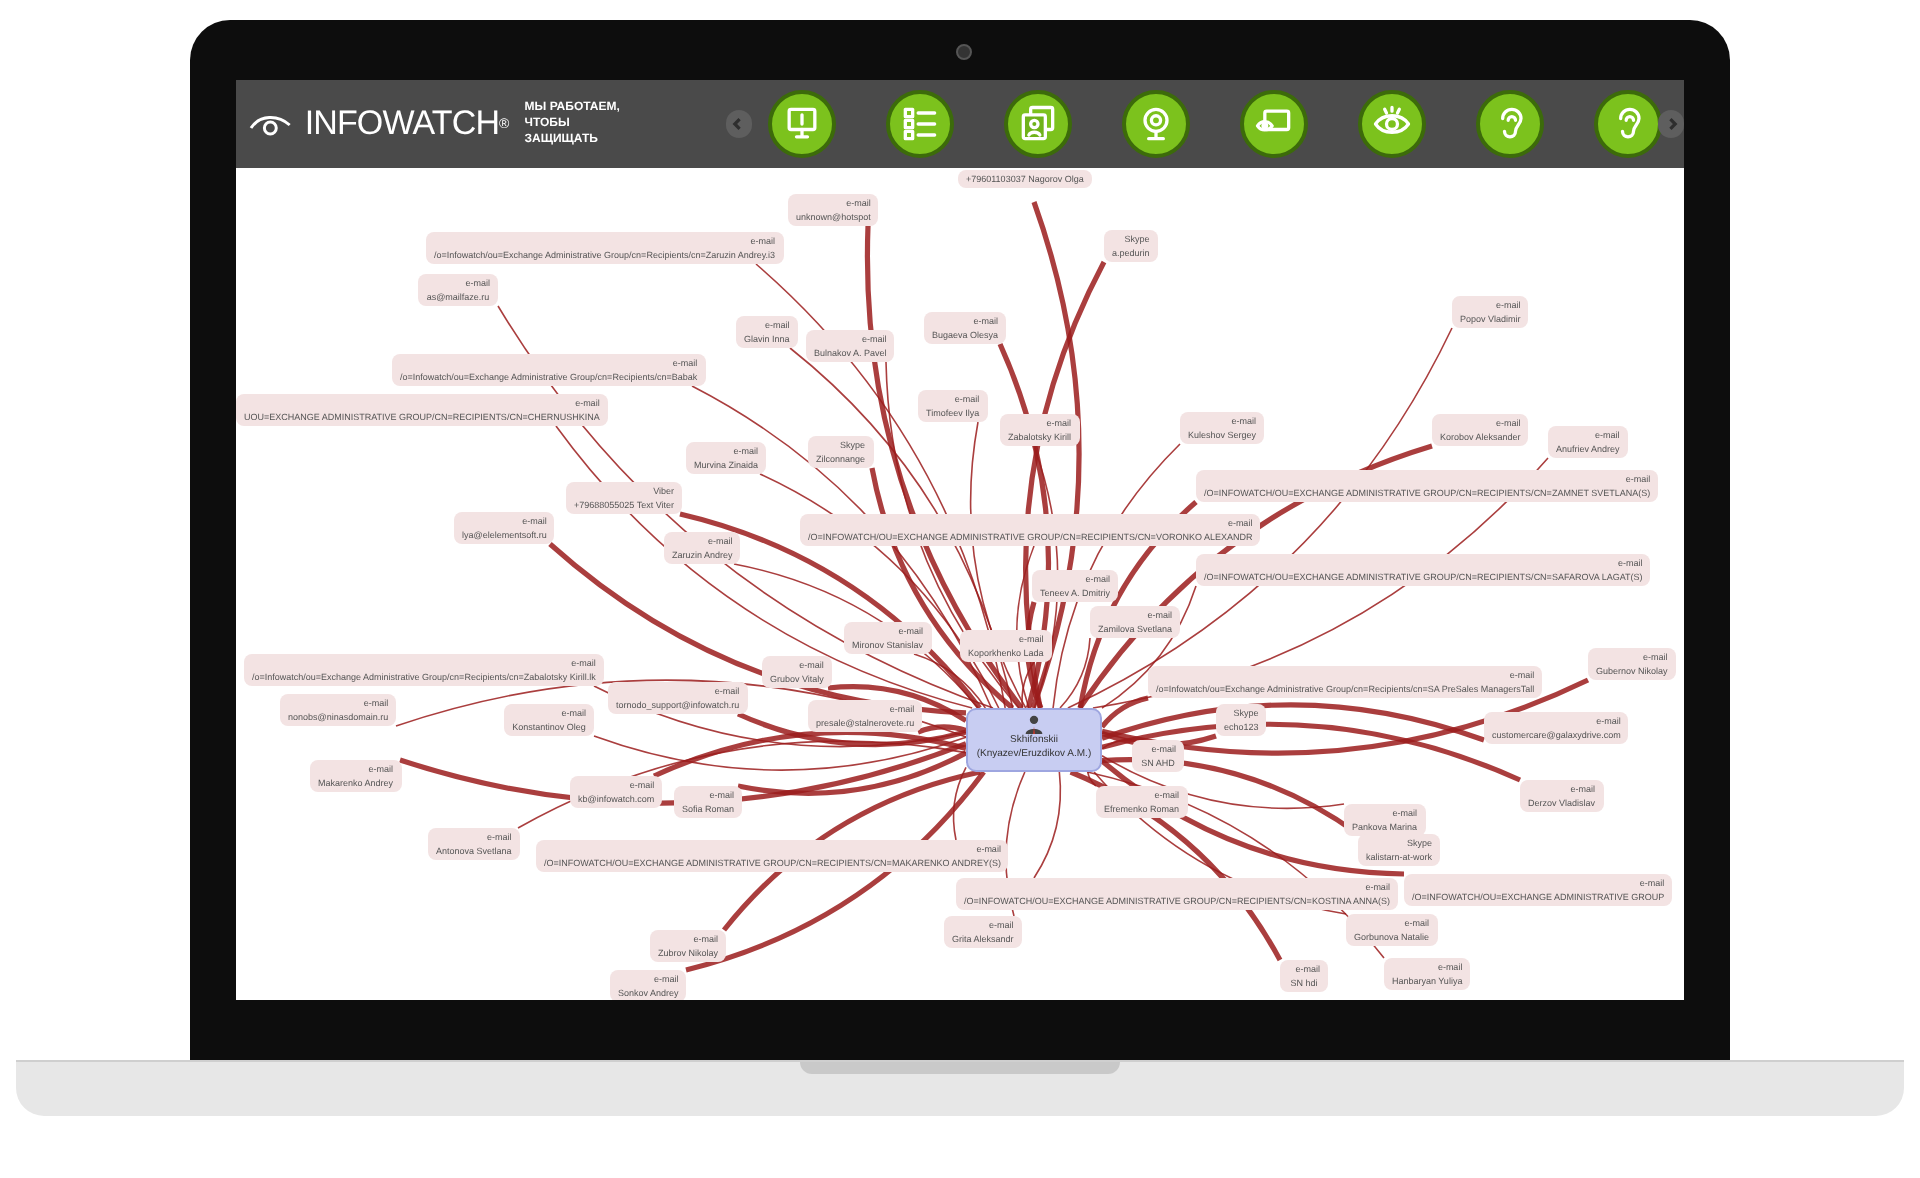 This screenshot has height=1178, width=1920. I want to click on camera-icon, so click(964, 52).